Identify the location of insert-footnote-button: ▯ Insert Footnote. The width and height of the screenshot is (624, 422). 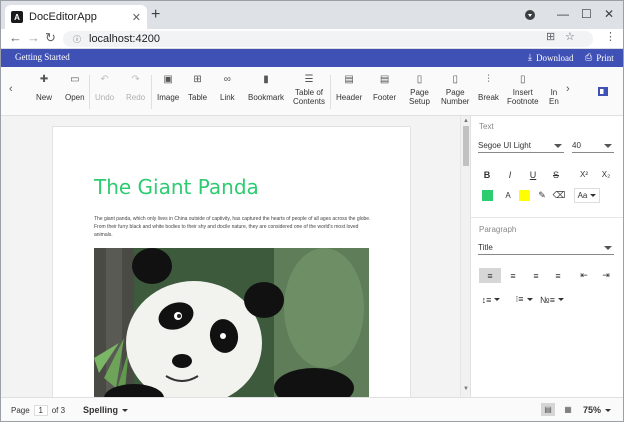
(523, 89).